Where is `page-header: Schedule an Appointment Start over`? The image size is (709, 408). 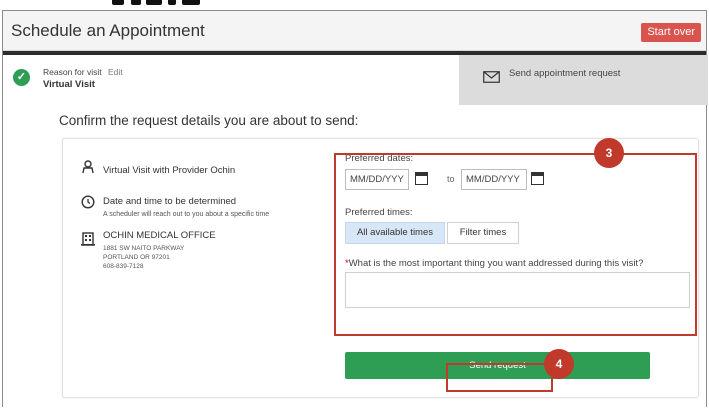 page-header: Schedule an Appointment Start over is located at coordinates (354, 31).